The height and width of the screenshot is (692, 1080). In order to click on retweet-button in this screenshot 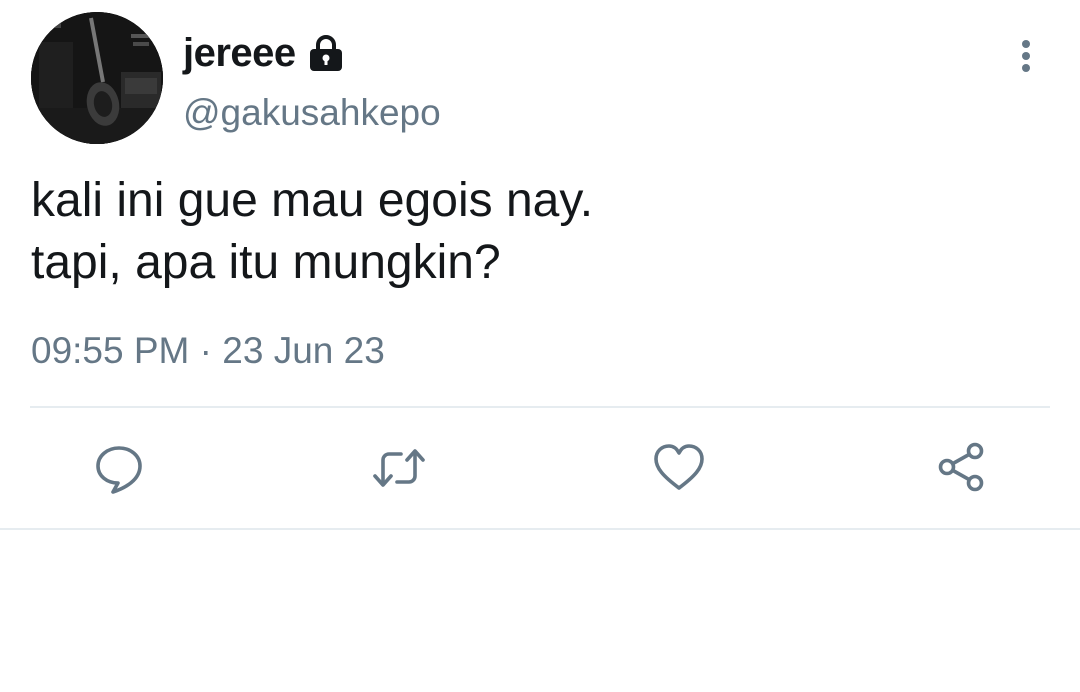, I will do `click(399, 468)`.